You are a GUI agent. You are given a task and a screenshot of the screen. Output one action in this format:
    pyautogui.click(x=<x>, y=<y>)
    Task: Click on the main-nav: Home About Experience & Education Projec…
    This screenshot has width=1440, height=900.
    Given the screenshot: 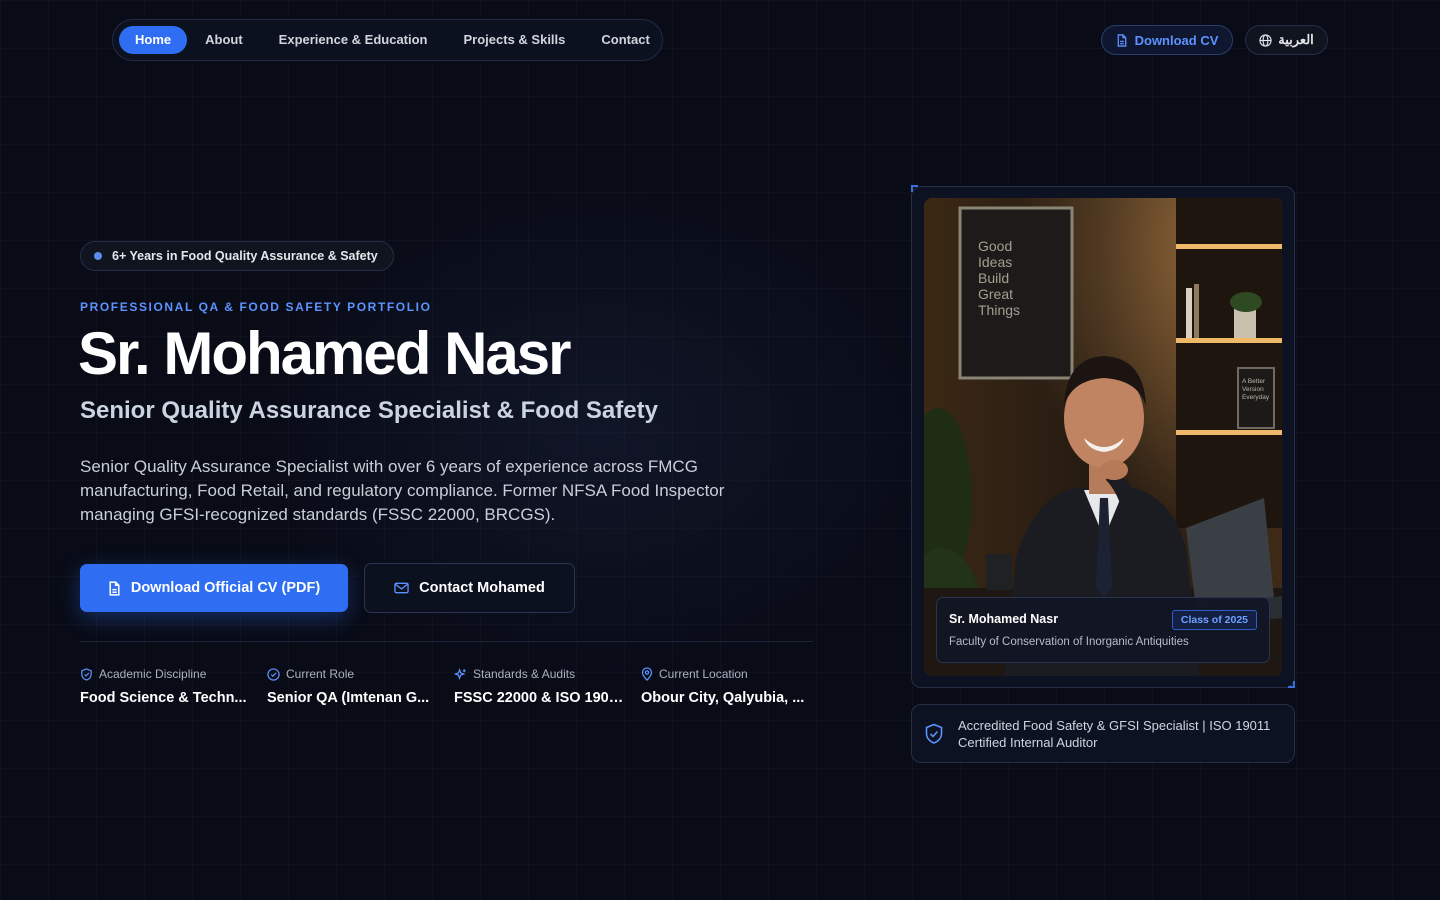 What is the action you would take?
    pyautogui.click(x=387, y=40)
    